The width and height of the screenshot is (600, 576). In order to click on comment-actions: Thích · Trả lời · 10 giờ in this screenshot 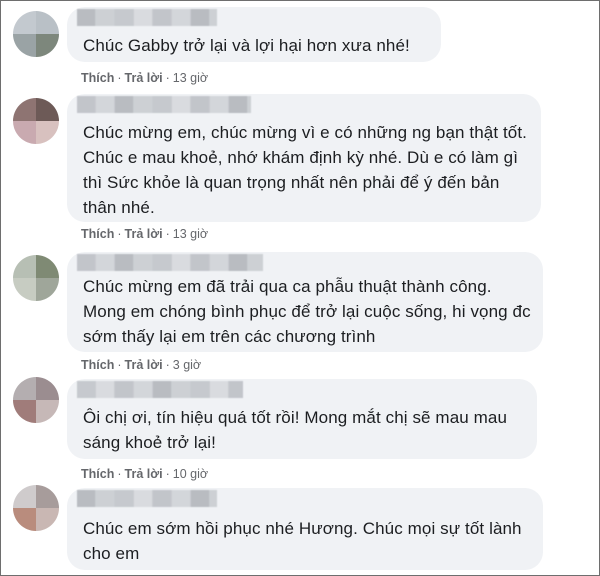, I will do `click(144, 474)`.